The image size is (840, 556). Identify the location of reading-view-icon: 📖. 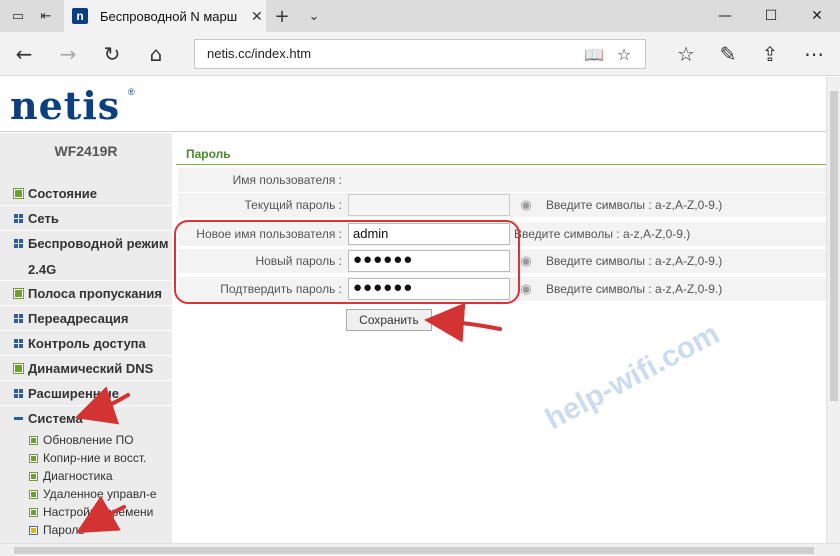
(594, 54).